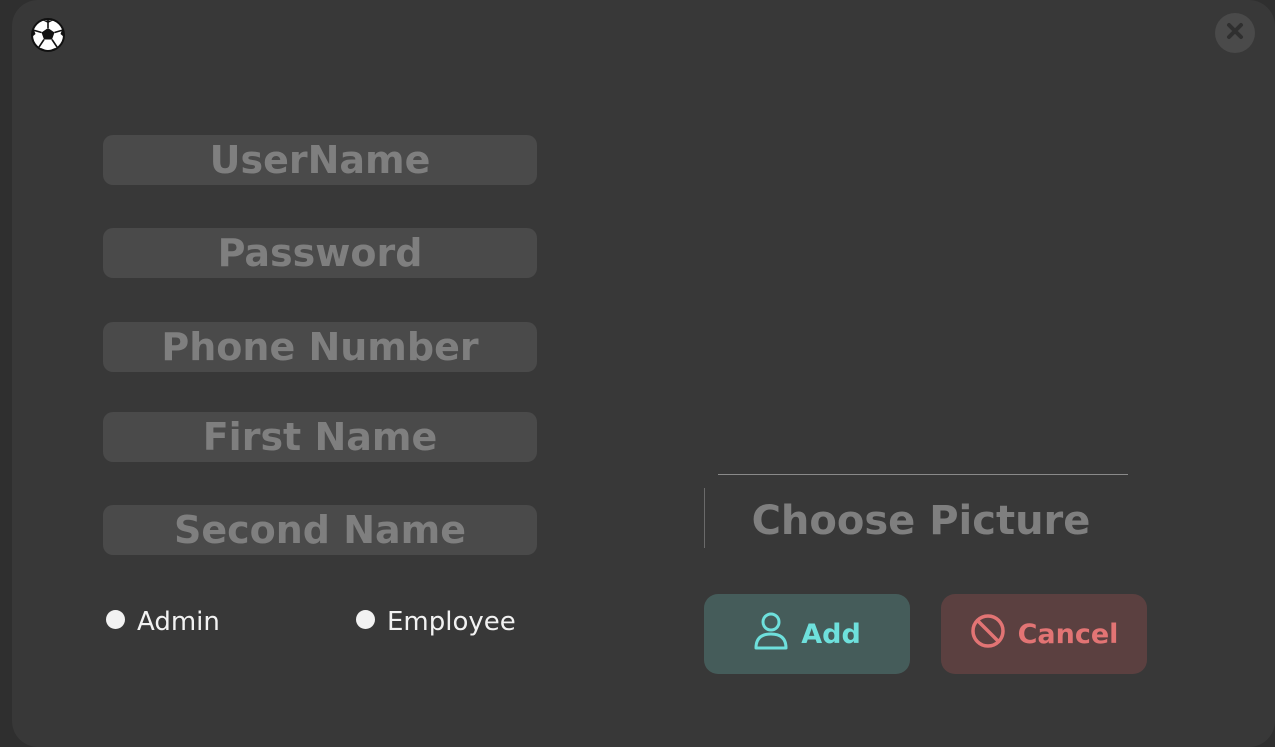  What do you see at coordinates (771, 634) in the screenshot?
I see `user-icon` at bounding box center [771, 634].